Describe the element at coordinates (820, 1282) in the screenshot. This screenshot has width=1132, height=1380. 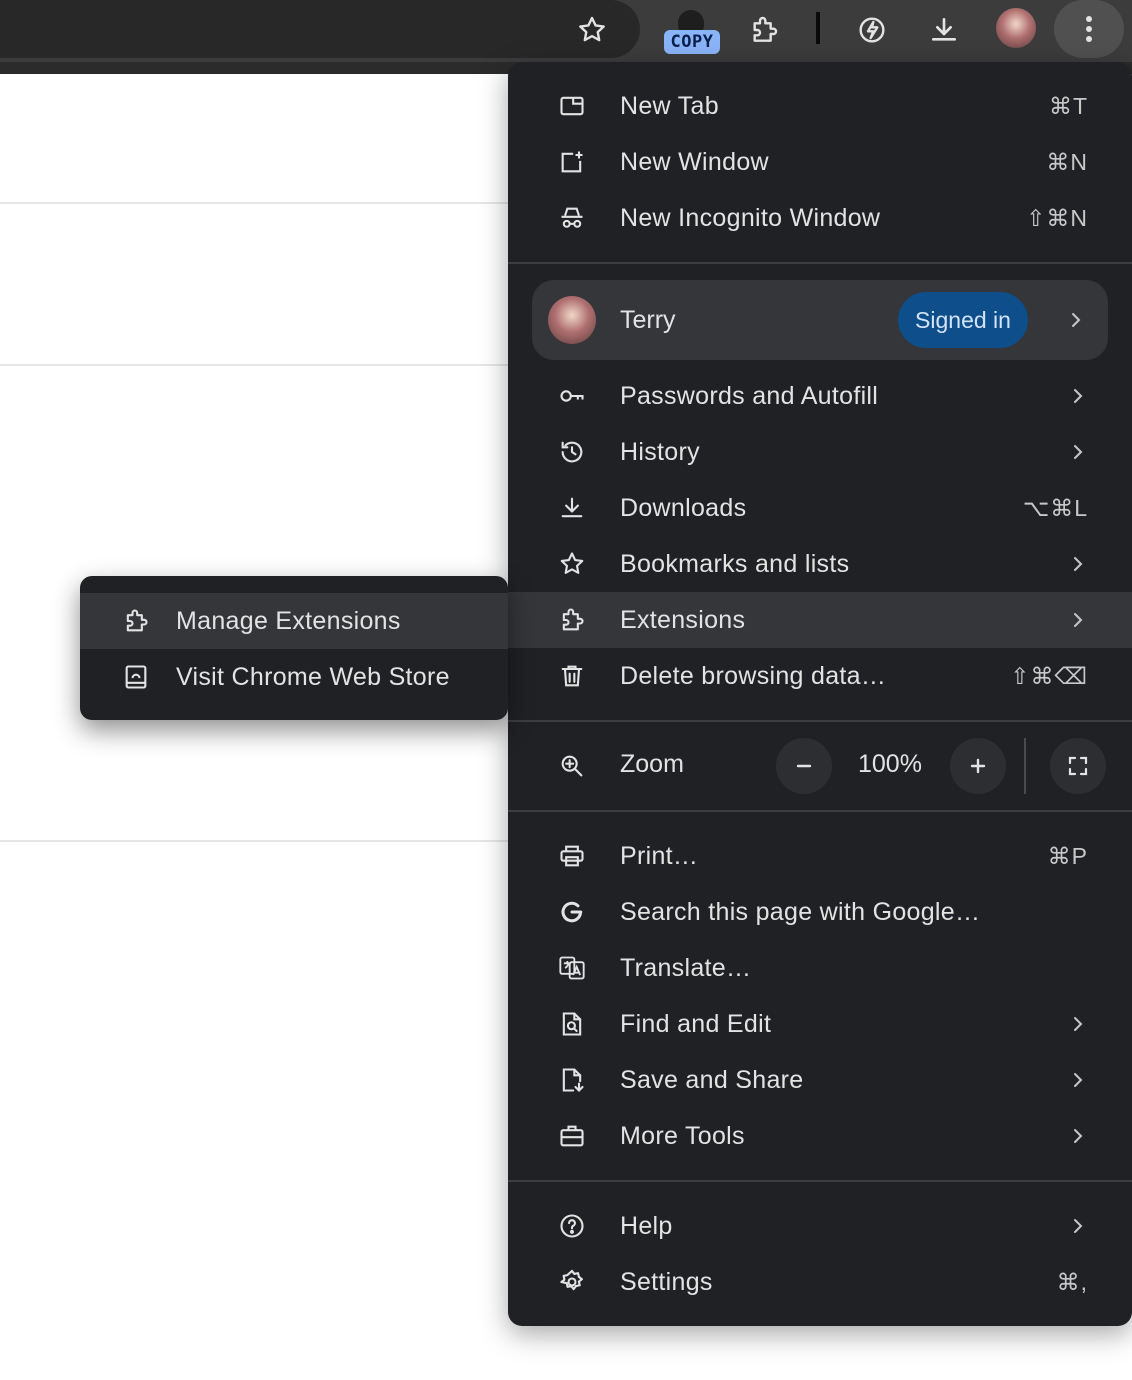
I see `menu-item-settings: Settings ⌘,` at that location.